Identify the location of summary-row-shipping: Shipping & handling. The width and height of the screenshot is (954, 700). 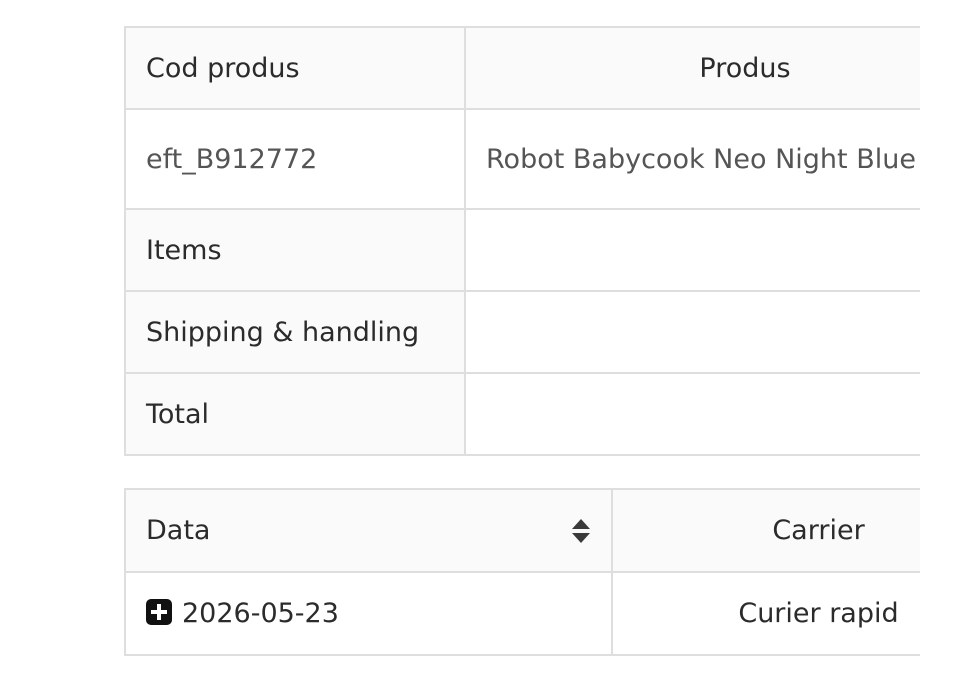
(522, 332).